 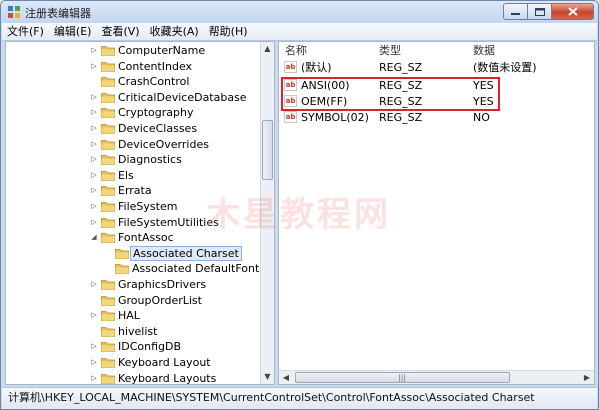 What do you see at coordinates (134, 175) in the screenshot?
I see `tree-item: ▷ Els` at bounding box center [134, 175].